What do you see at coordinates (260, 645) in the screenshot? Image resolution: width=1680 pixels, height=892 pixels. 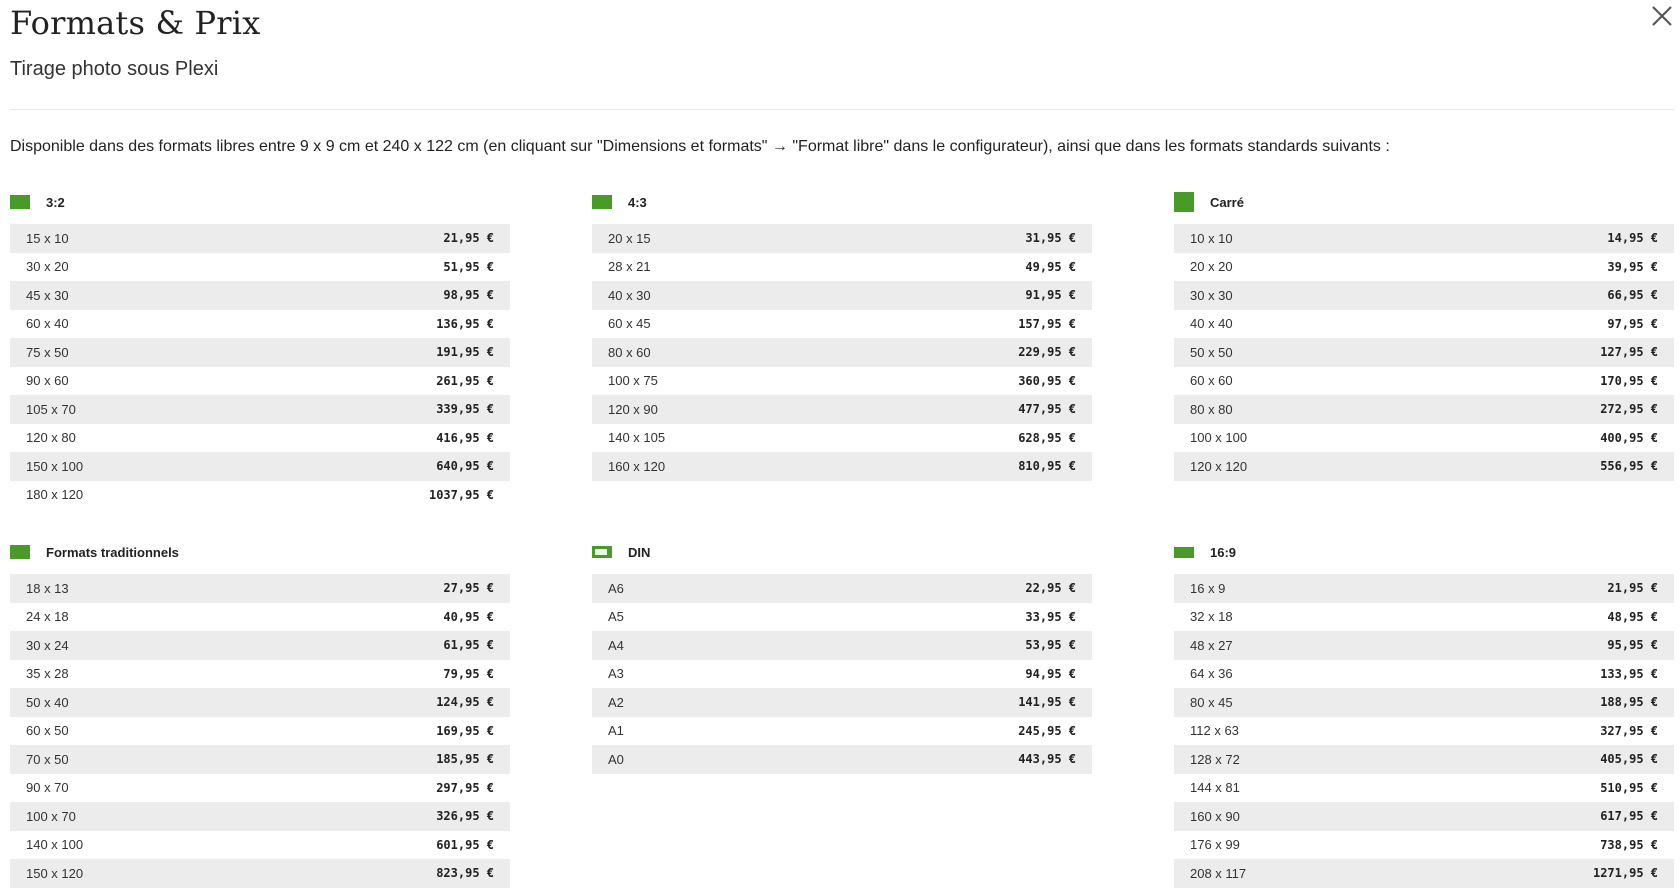 I see `table-row: 30 x 24 61,95 €` at bounding box center [260, 645].